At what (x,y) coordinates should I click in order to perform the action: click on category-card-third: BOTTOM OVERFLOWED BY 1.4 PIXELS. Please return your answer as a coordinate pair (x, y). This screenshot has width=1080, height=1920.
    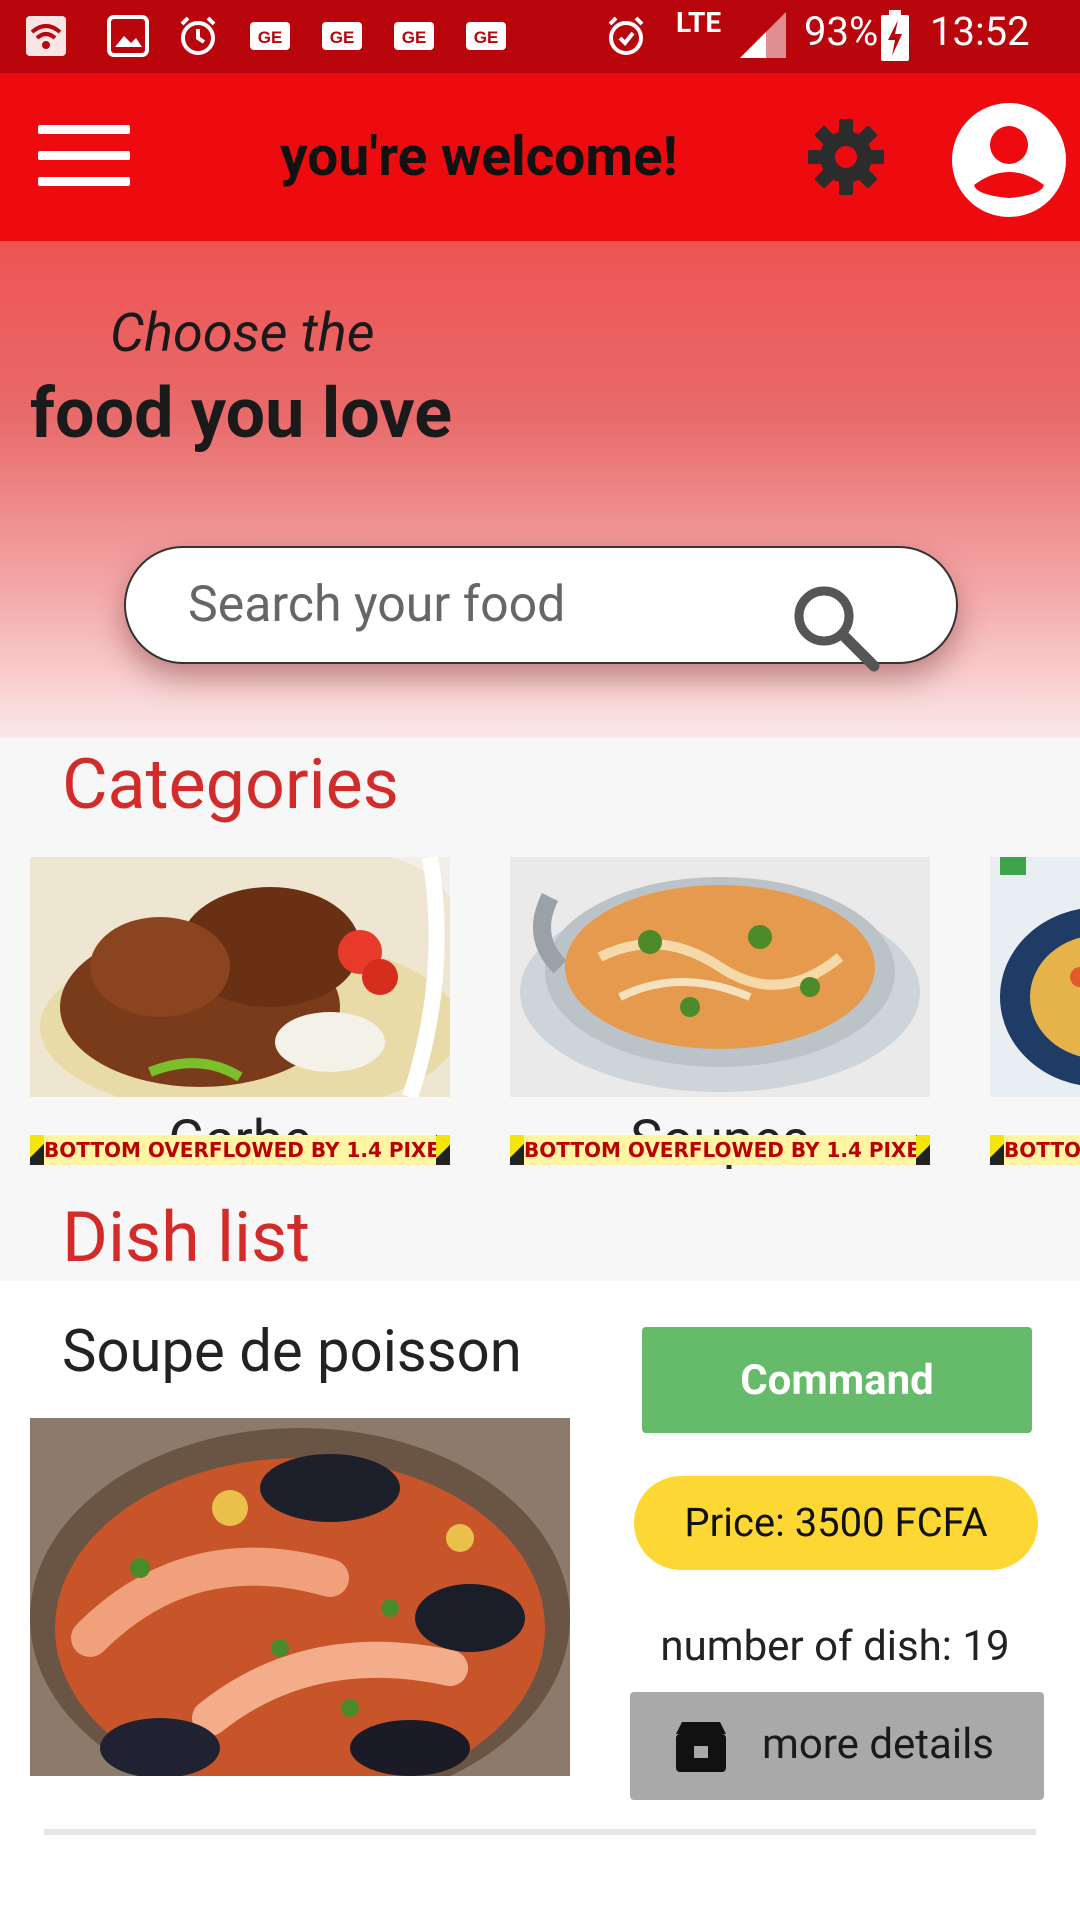
    Looking at the image, I should click on (1035, 1012).